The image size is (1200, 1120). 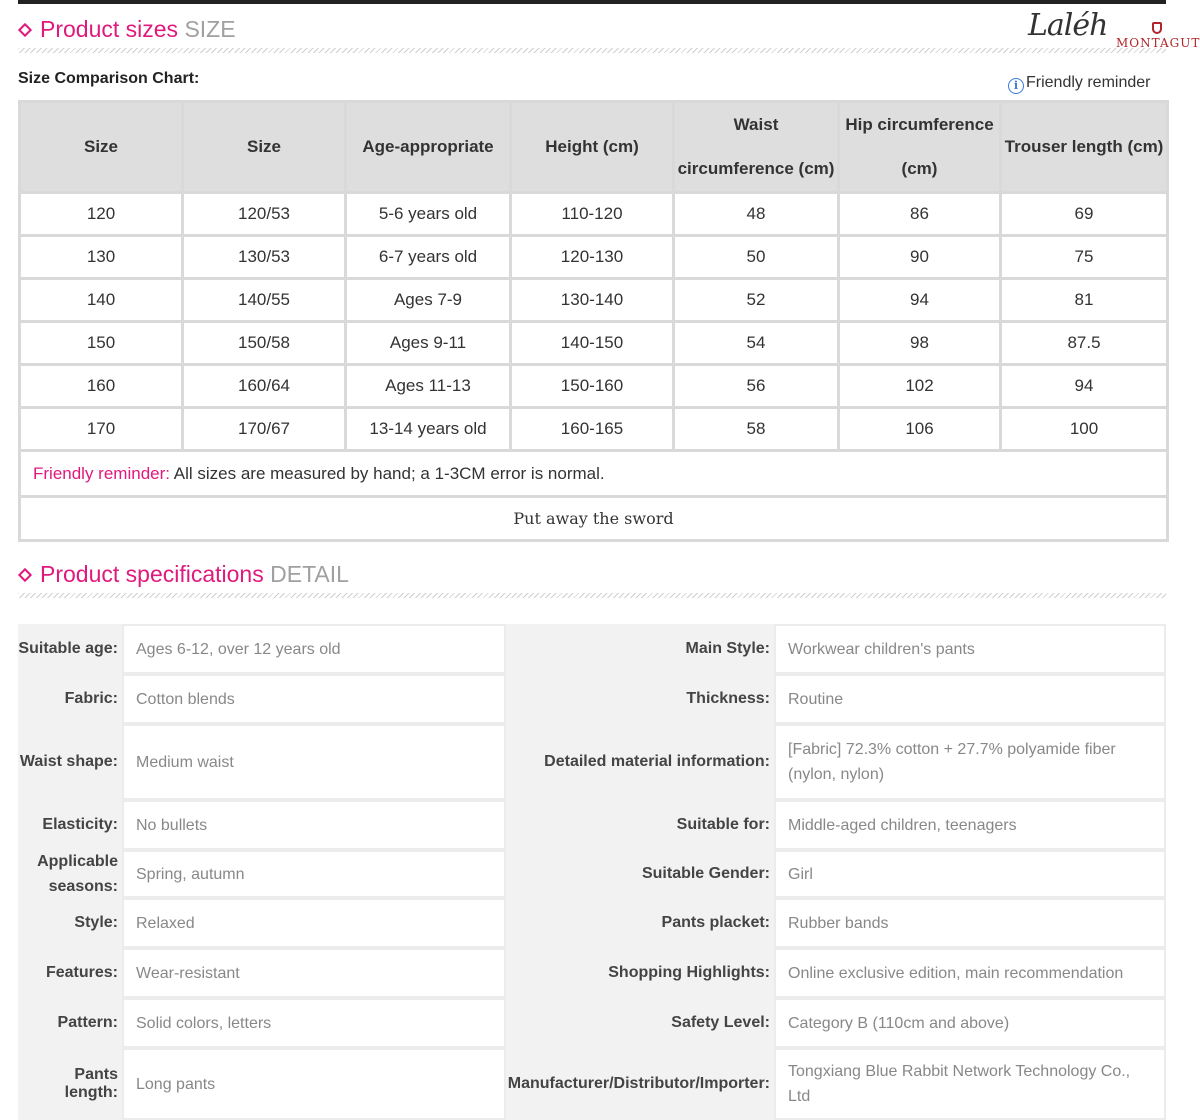 I want to click on table-cell: 160-165, so click(x=592, y=429).